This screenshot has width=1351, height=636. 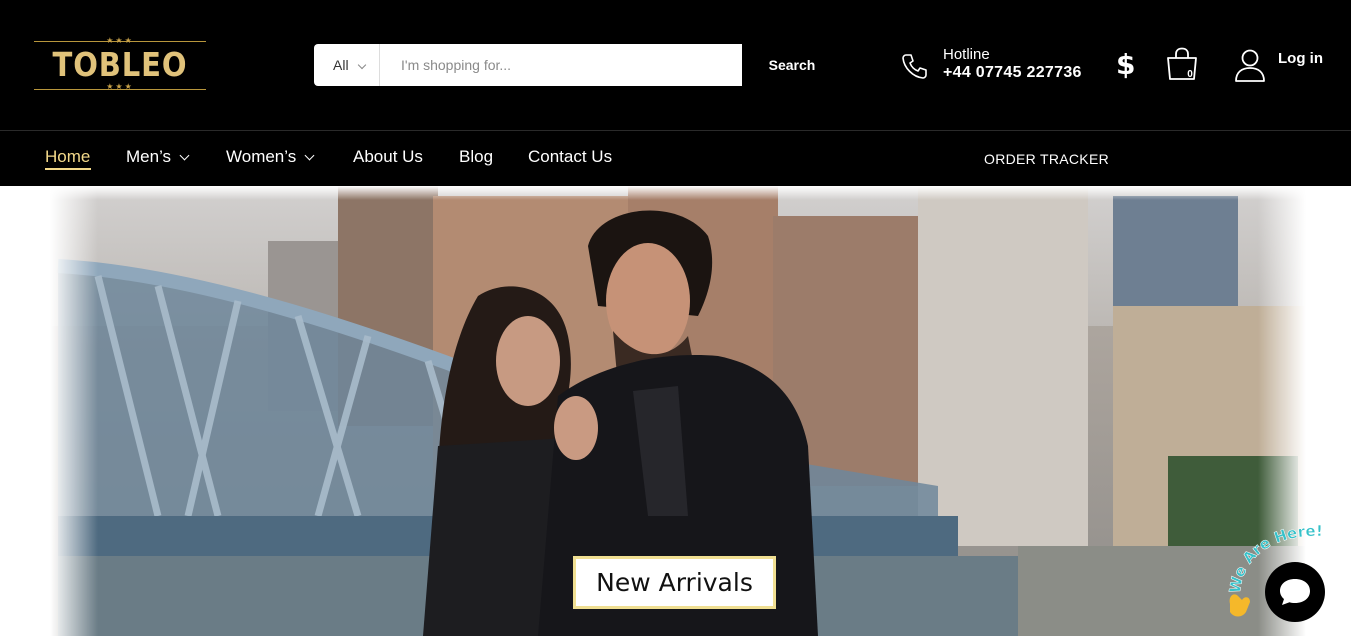 What do you see at coordinates (1012, 73) in the screenshot?
I see `hotline-number: +44 07745 227736` at bounding box center [1012, 73].